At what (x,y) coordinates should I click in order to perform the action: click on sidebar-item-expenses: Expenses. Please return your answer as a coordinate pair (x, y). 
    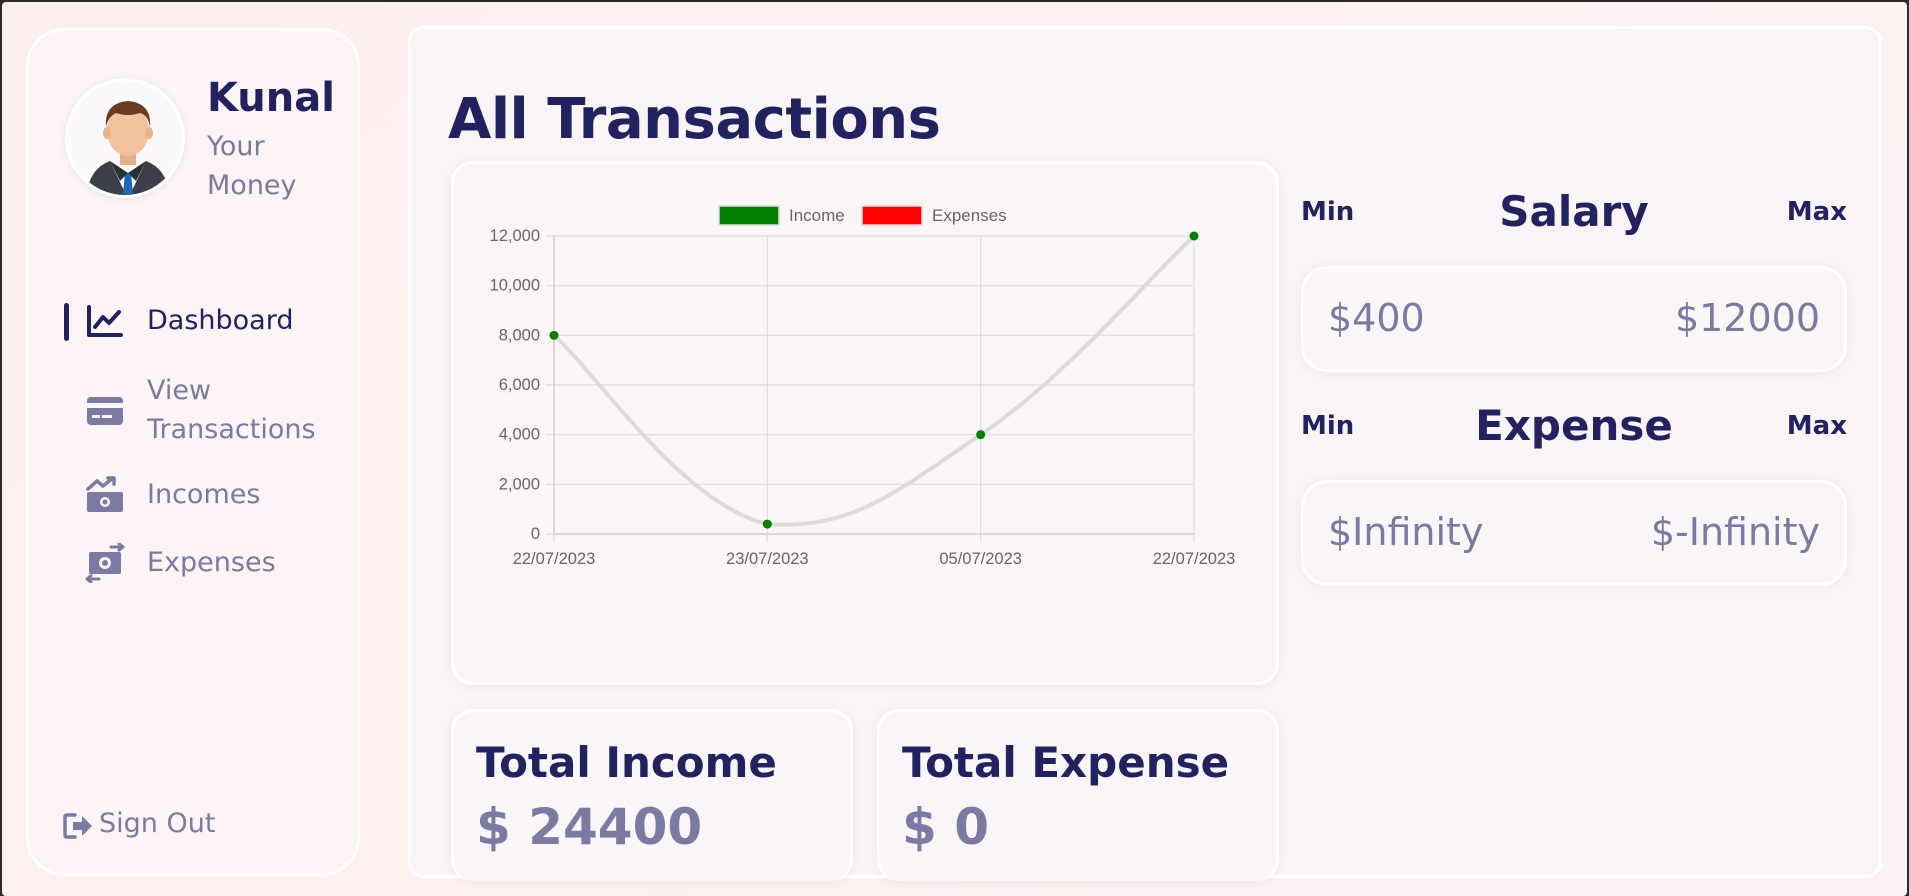
    Looking at the image, I should click on (193, 564).